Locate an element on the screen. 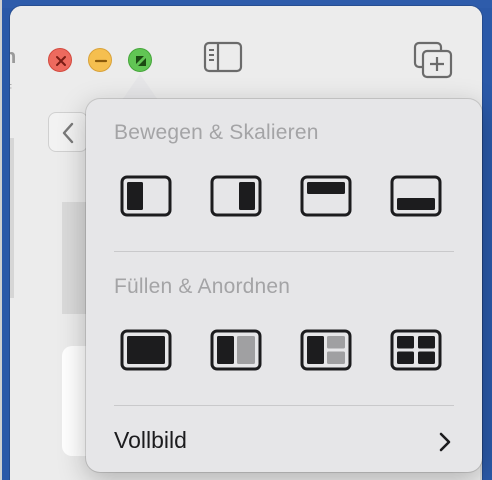 The width and height of the screenshot is (492, 480). sidebar-icon is located at coordinates (223, 57).